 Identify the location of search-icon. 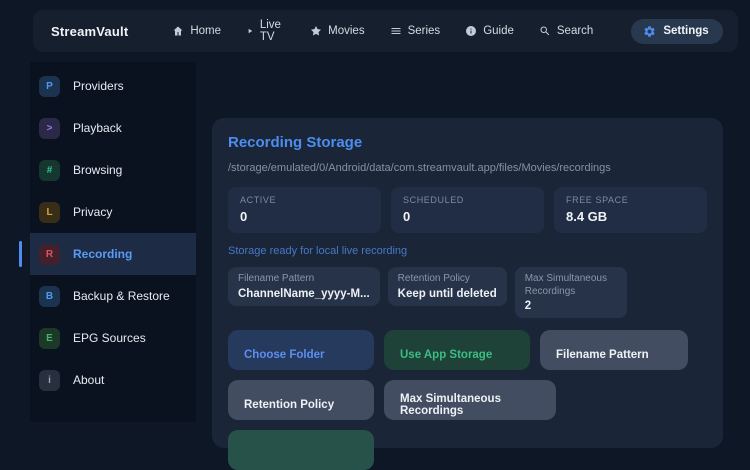
(545, 31).